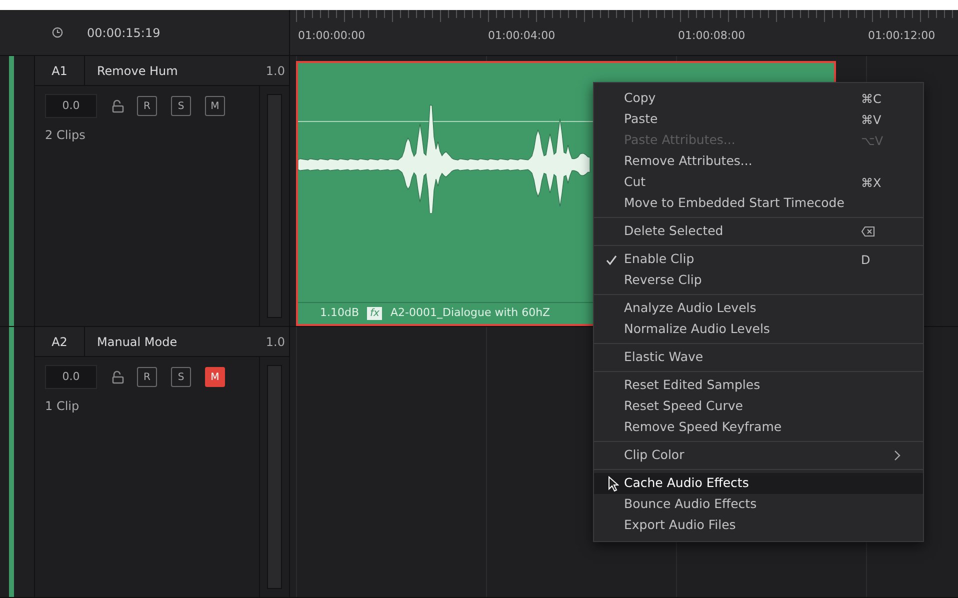 The height and width of the screenshot is (598, 958). What do you see at coordinates (641, 119) in the screenshot?
I see `menu-item-label: Paste` at bounding box center [641, 119].